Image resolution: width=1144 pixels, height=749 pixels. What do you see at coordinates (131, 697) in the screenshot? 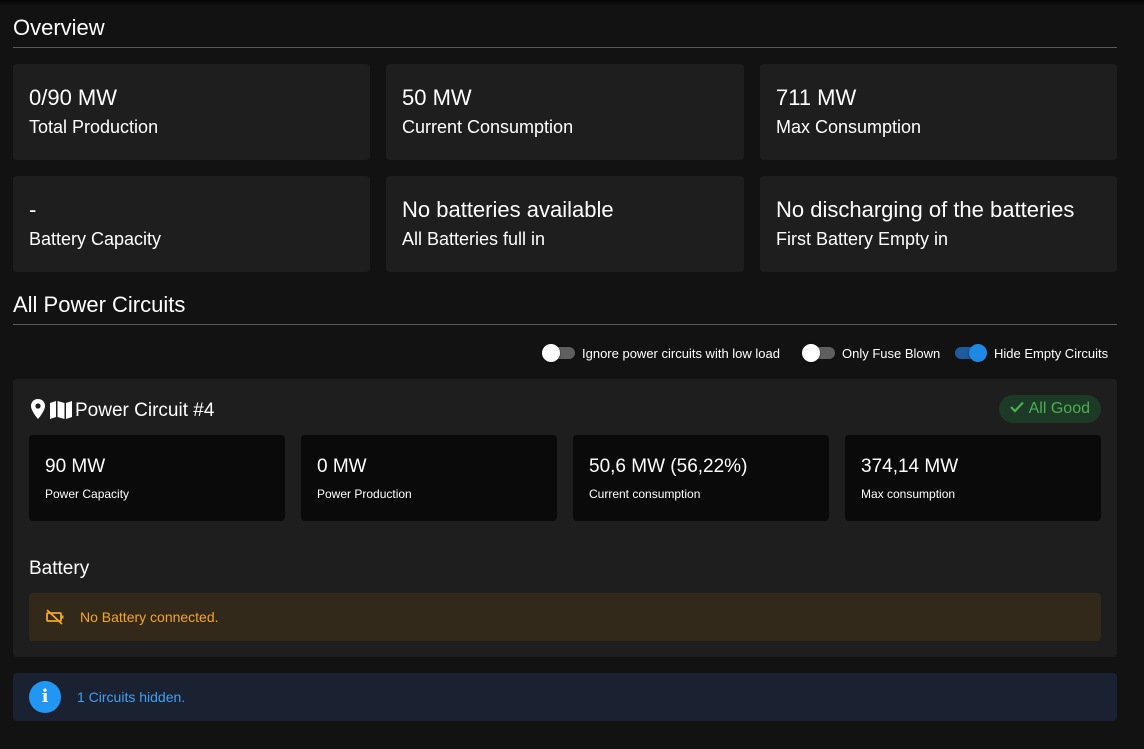
I see `circuits-hidden-text: 1 Circuits hidden.` at bounding box center [131, 697].